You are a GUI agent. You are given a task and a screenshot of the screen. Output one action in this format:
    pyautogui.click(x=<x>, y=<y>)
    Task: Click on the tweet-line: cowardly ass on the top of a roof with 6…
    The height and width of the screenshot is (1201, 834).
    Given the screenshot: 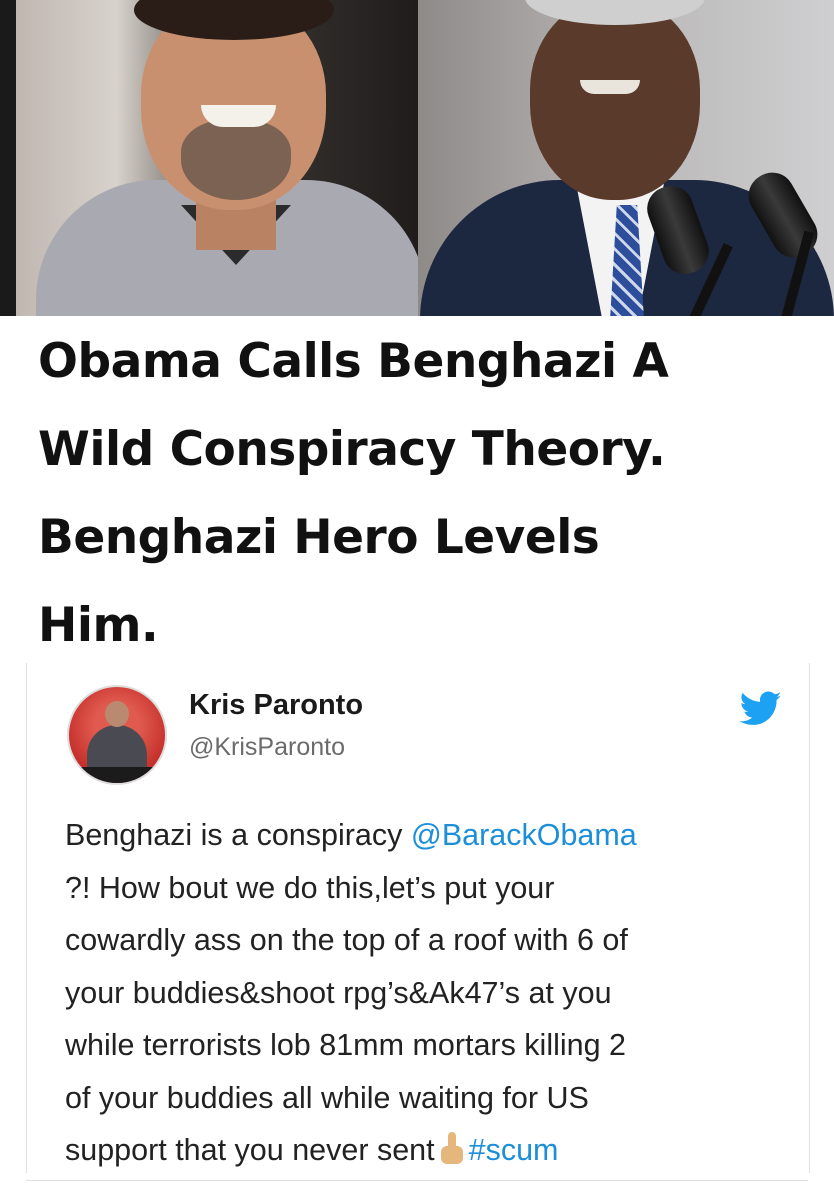 What is the action you would take?
    pyautogui.click(x=346, y=940)
    